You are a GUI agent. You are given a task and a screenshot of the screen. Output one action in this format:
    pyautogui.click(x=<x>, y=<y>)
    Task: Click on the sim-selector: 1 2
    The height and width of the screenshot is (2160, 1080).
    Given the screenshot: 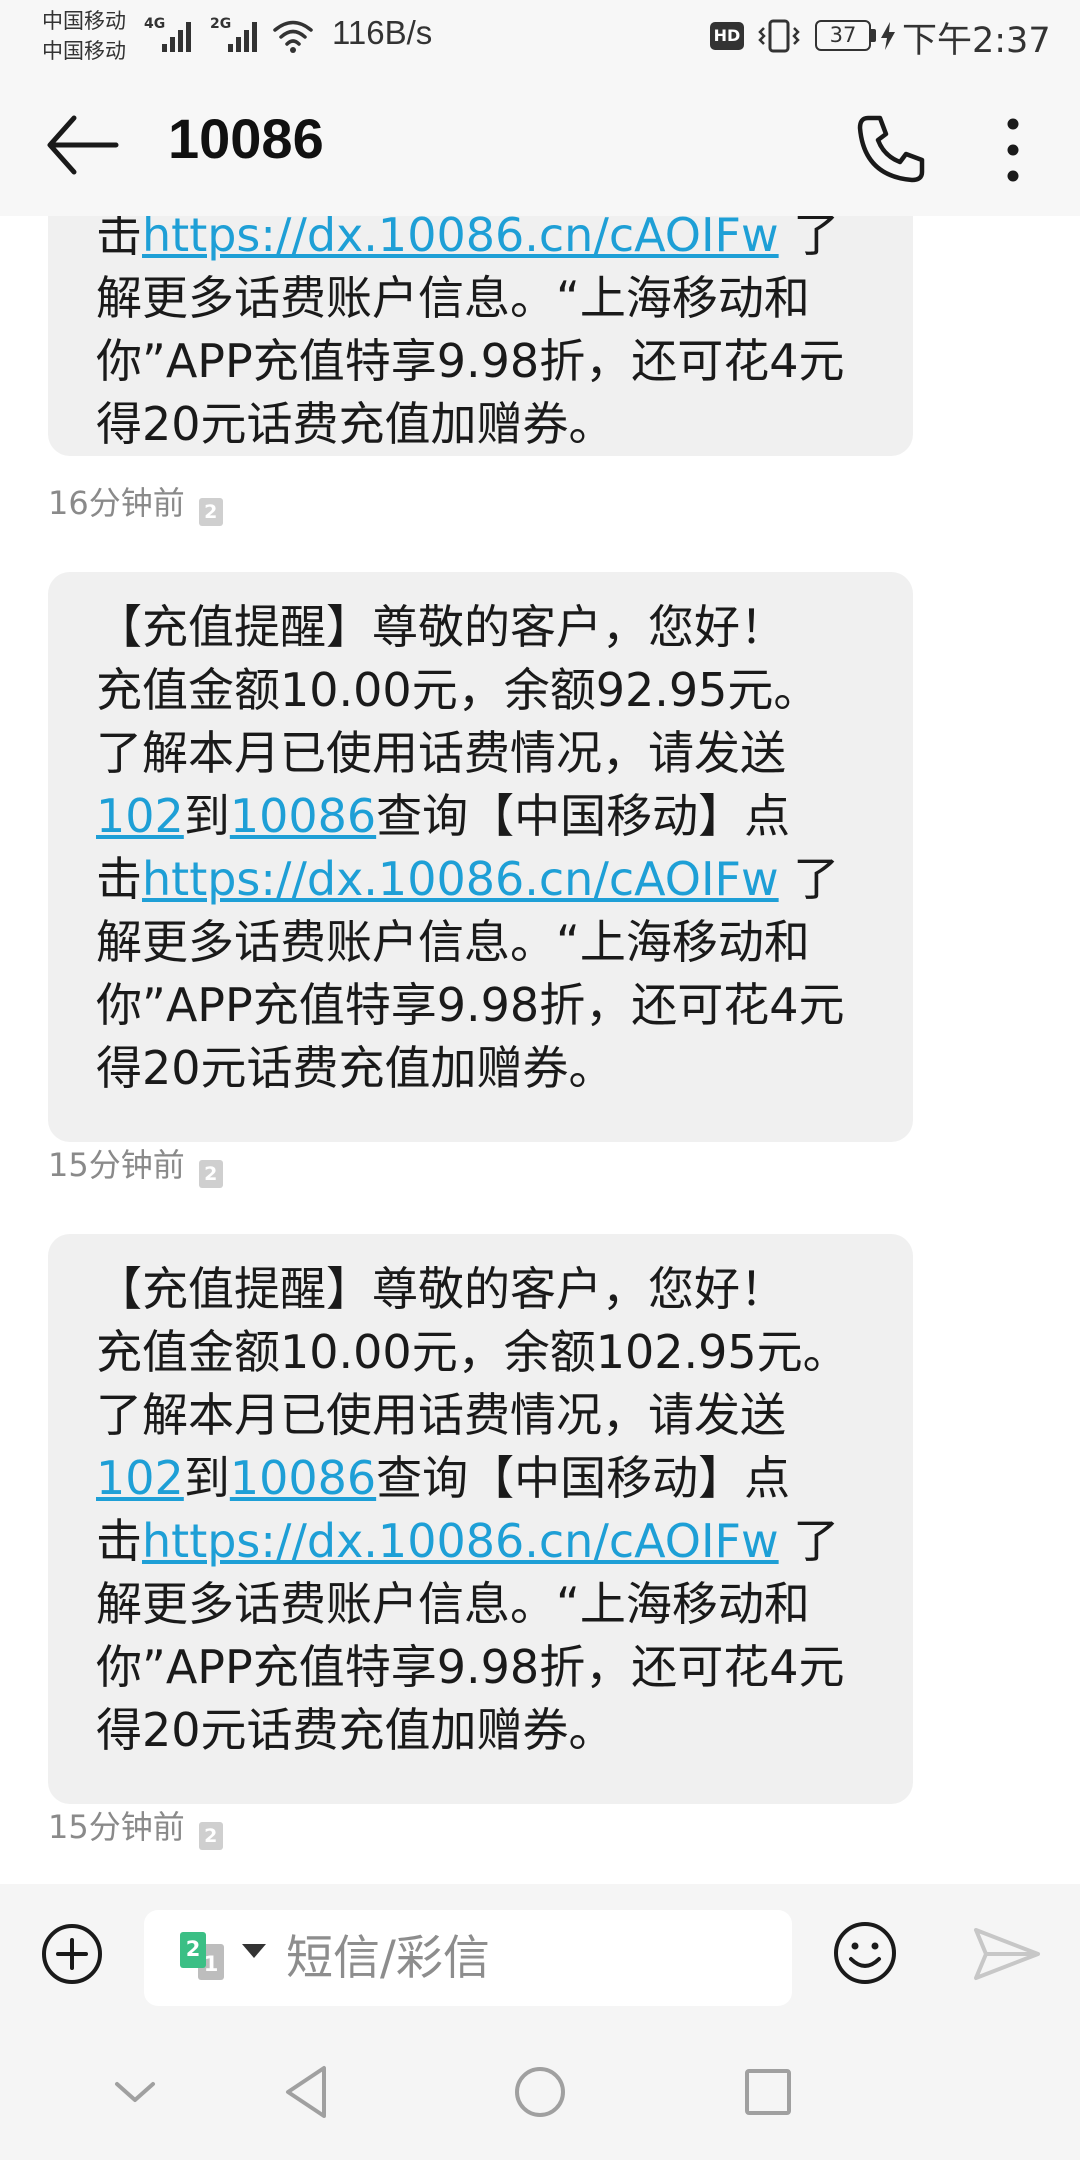 What is the action you would take?
    pyautogui.click(x=231, y=1957)
    